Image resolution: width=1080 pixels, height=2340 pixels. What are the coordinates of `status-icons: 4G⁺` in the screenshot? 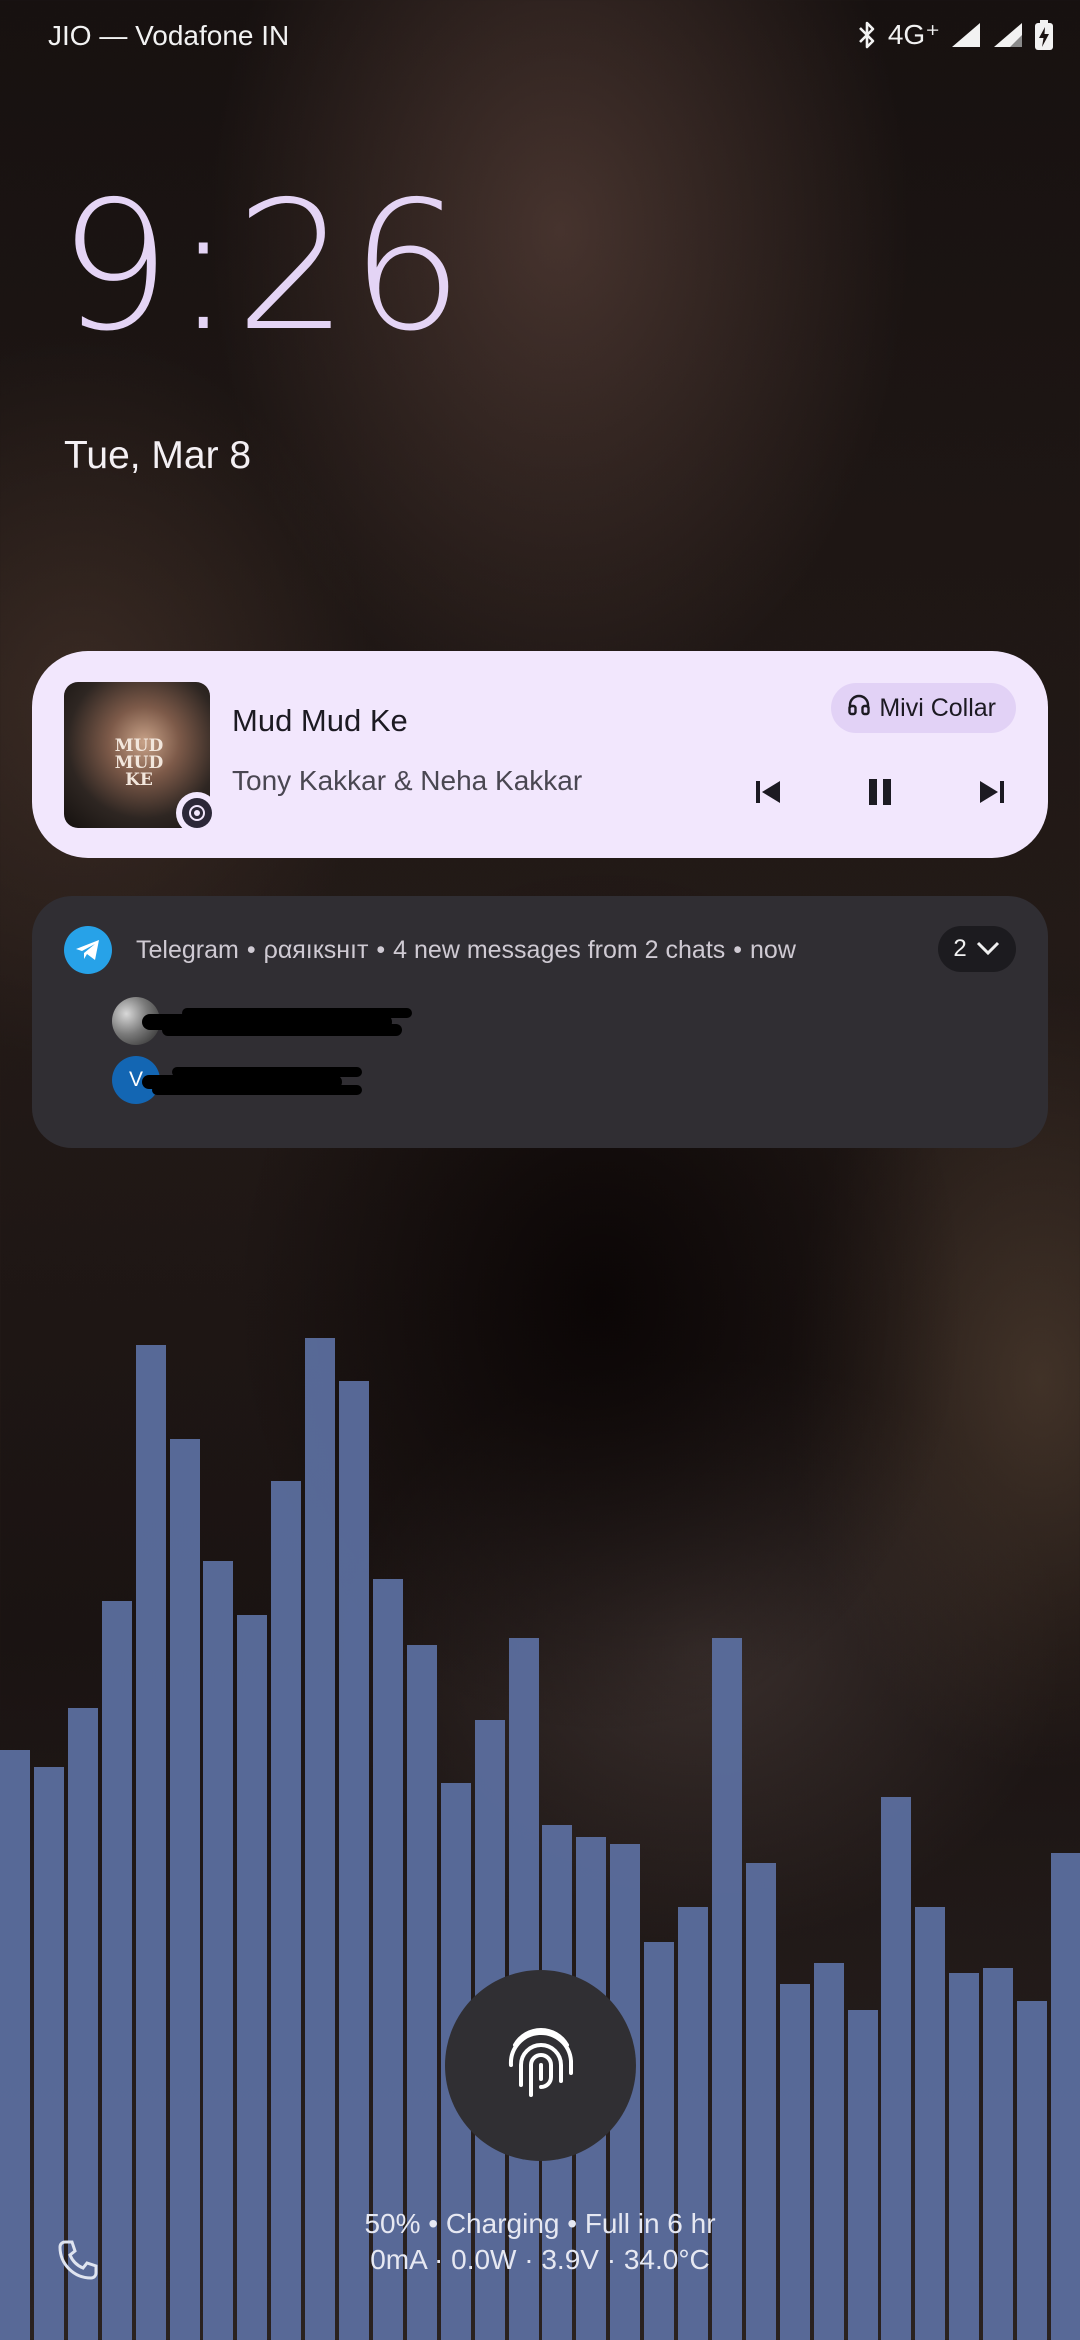 It's located at (955, 34).